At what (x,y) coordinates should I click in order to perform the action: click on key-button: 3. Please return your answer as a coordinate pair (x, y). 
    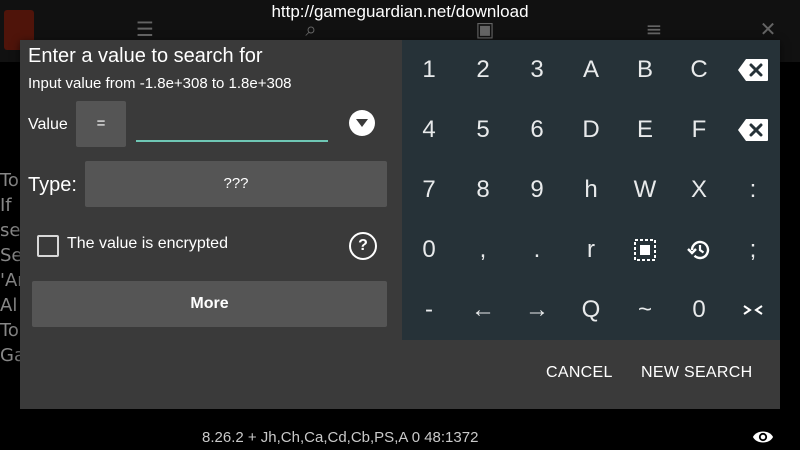
    Looking at the image, I should click on (537, 70).